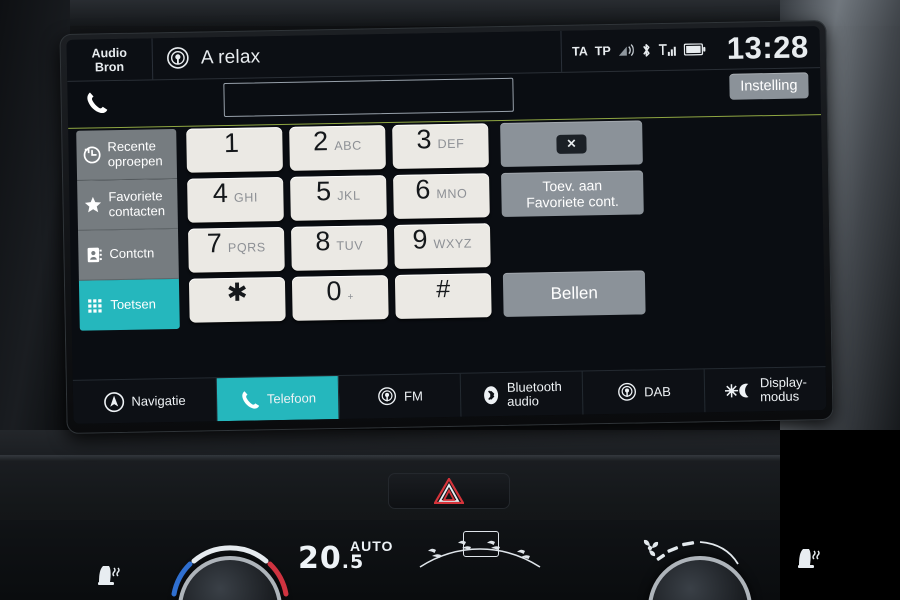  Describe the element at coordinates (237, 293) in the screenshot. I see `key-digit: ✱` at that location.